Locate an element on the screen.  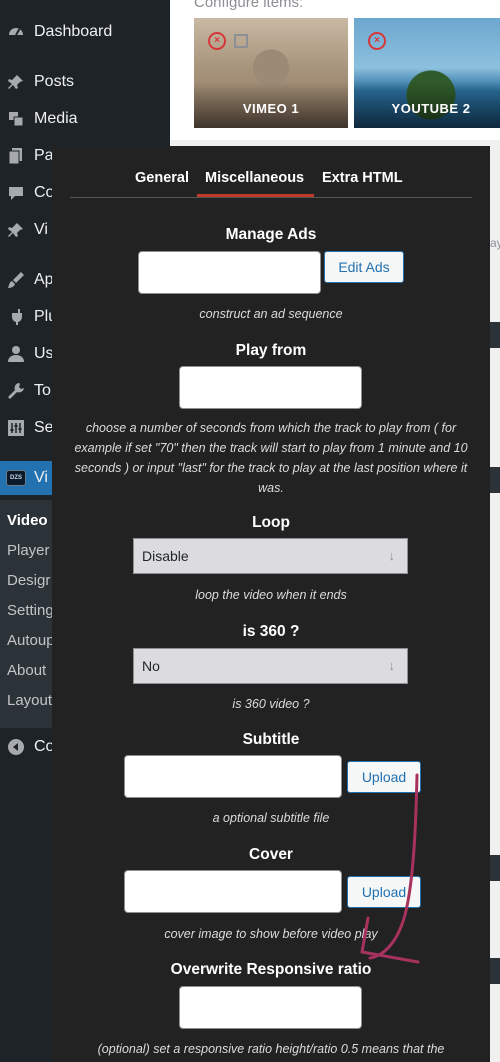
play-from-input is located at coordinates (270, 387).